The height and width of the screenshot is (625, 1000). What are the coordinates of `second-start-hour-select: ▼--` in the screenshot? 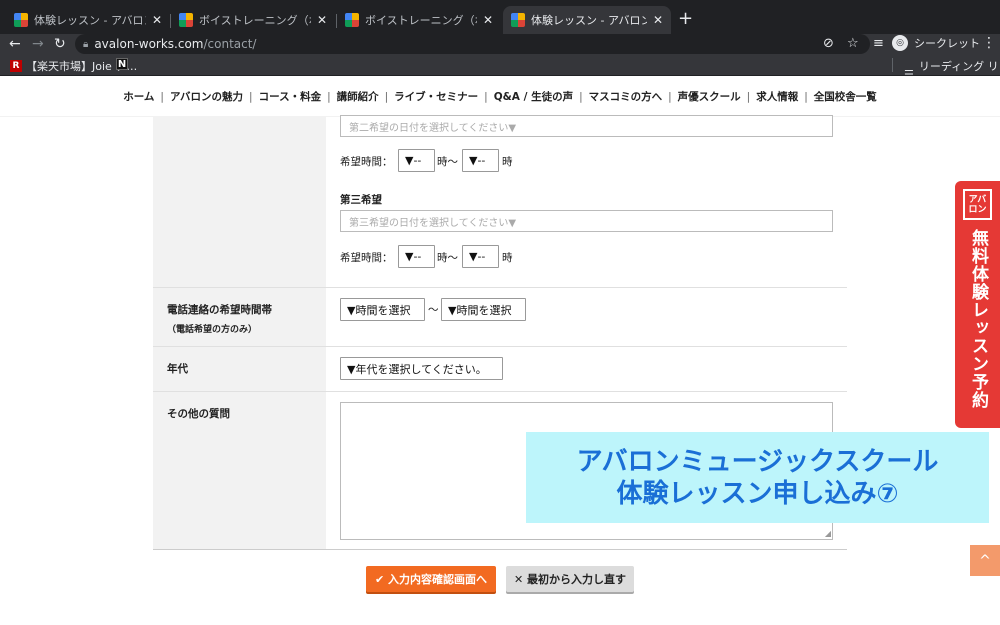 It's located at (416, 160).